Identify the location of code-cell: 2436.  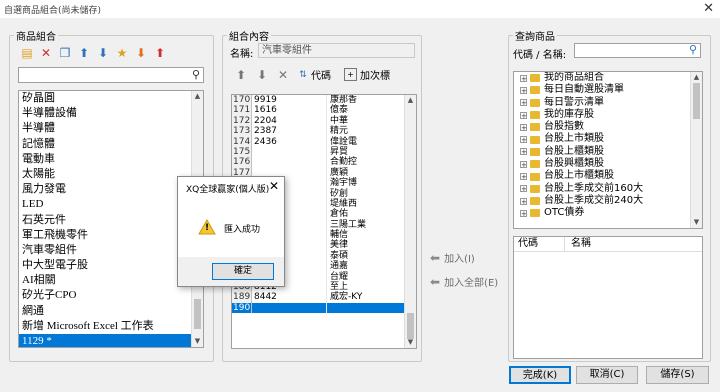
(289, 141).